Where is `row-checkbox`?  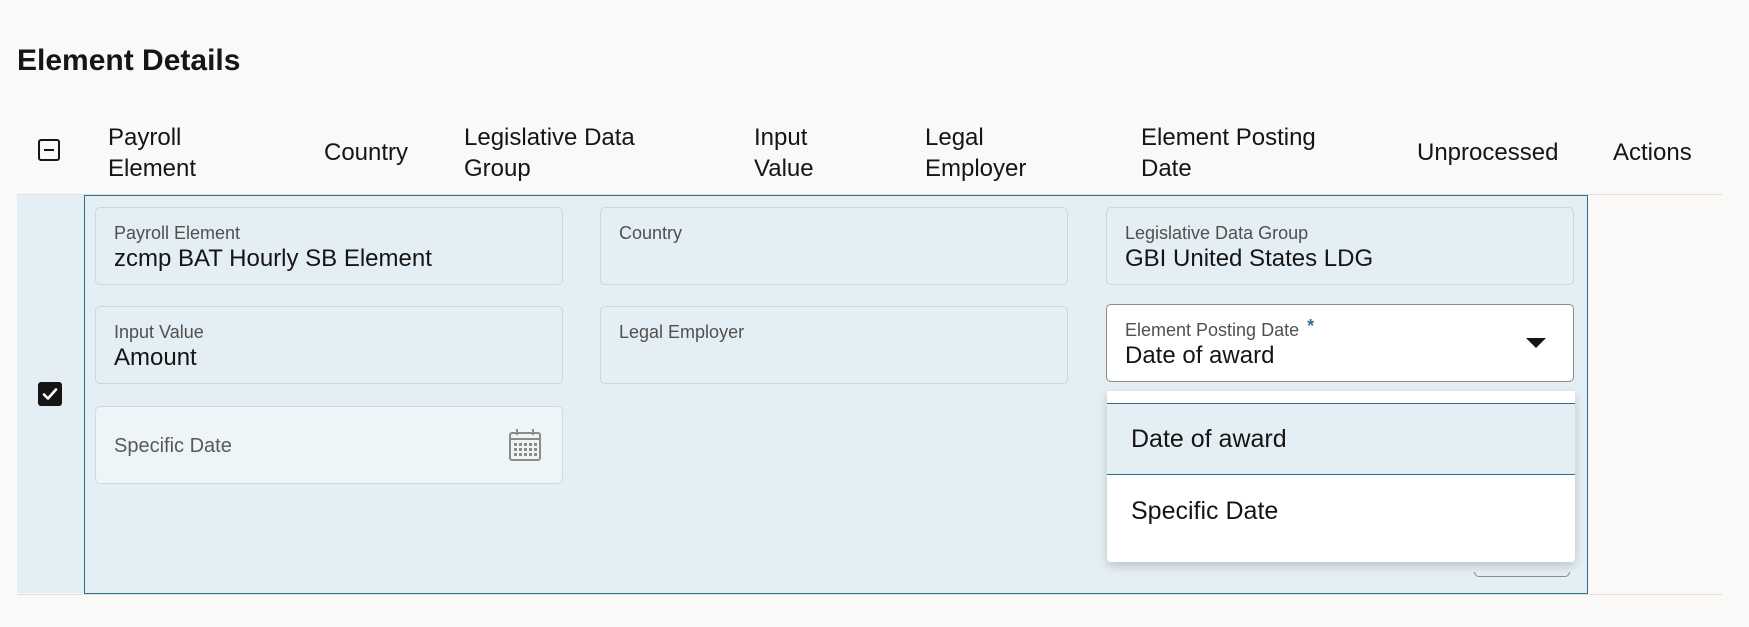 row-checkbox is located at coordinates (50, 394).